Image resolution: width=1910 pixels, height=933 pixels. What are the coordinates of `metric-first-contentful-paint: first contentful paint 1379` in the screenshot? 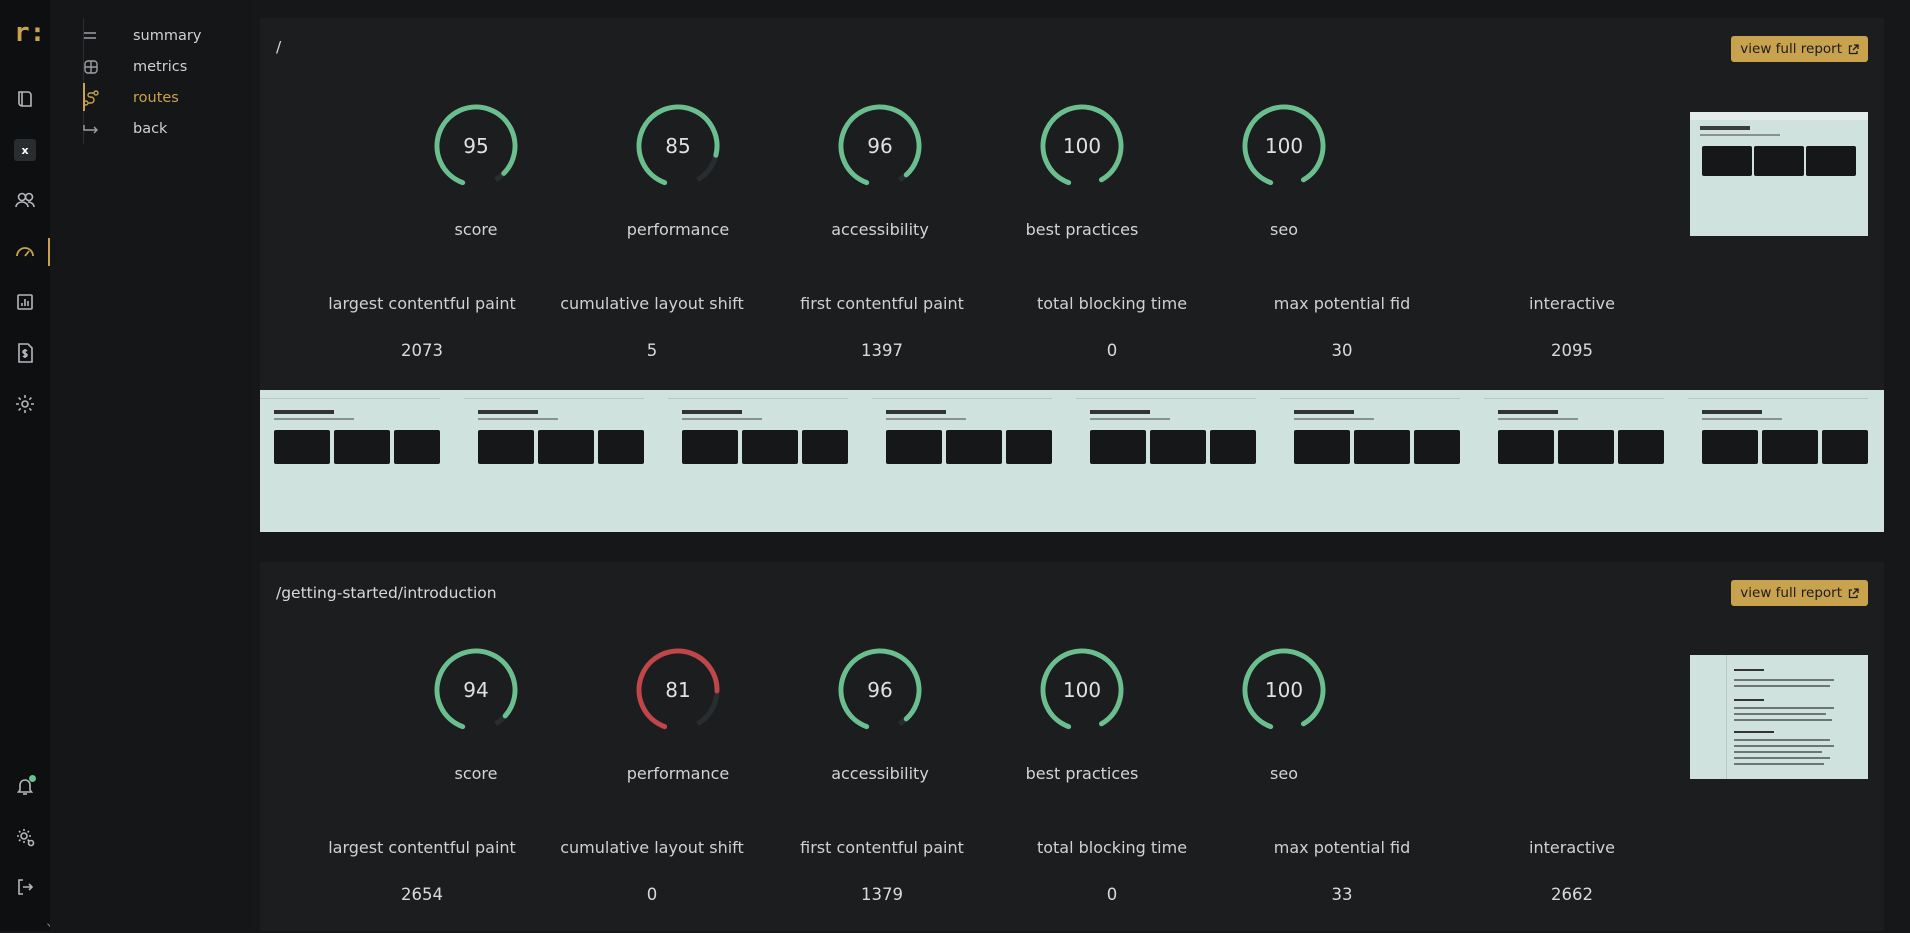 It's located at (882, 871).